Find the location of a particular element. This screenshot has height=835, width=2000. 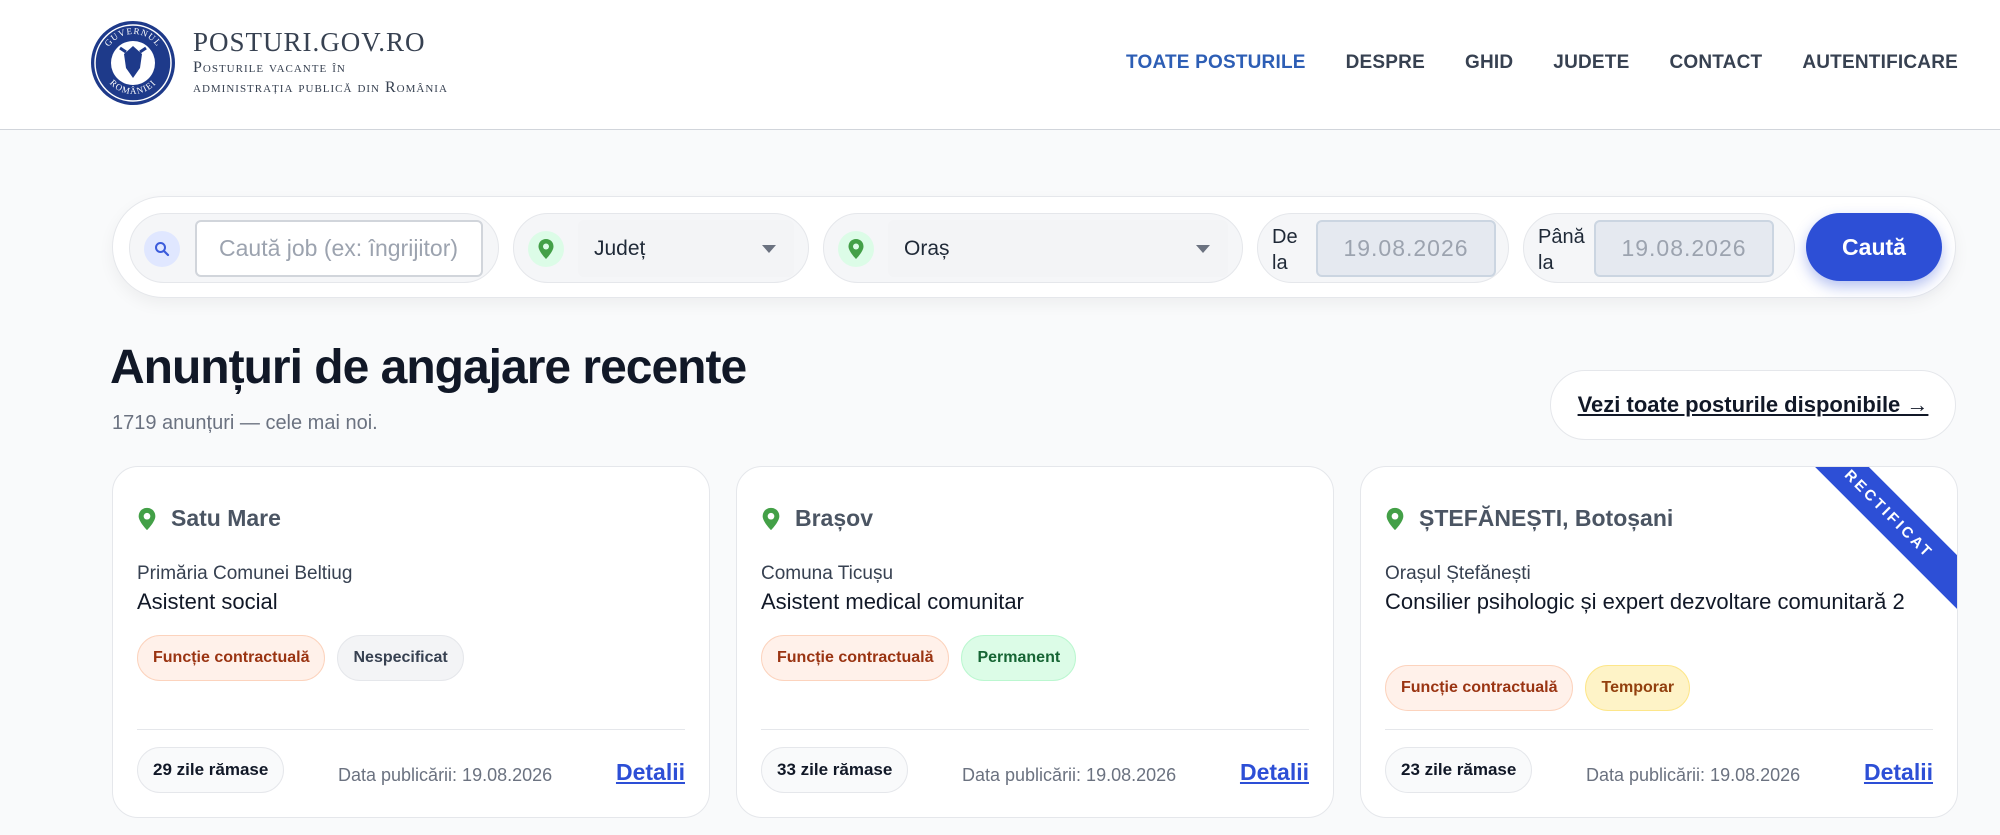

city-select: Oraș is located at coordinates (1058, 248).